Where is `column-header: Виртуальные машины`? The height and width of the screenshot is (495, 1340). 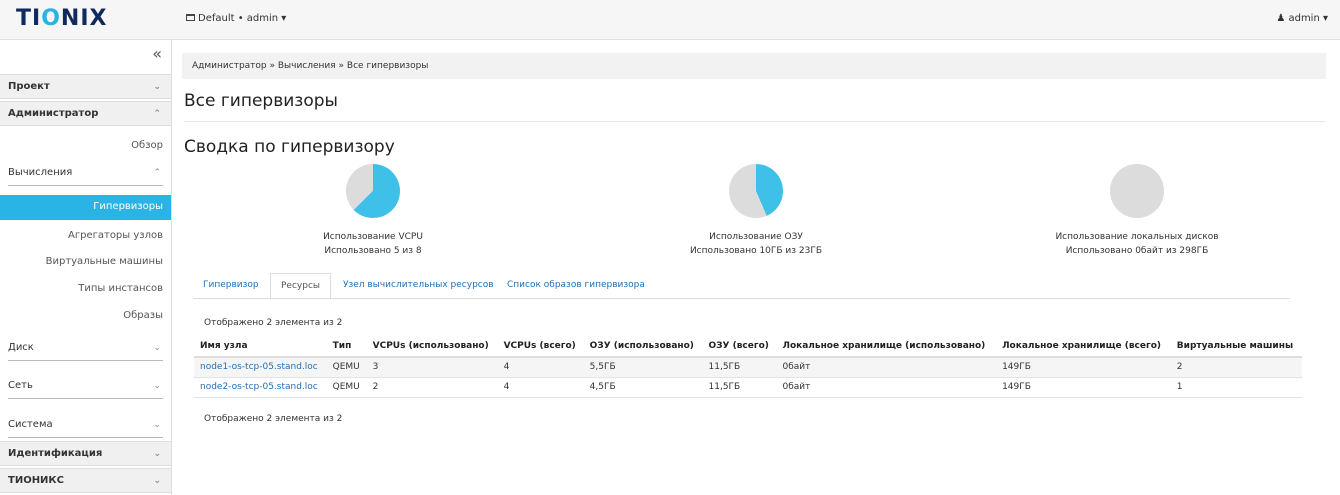 column-header: Виртуальные машины is located at coordinates (1236, 346).